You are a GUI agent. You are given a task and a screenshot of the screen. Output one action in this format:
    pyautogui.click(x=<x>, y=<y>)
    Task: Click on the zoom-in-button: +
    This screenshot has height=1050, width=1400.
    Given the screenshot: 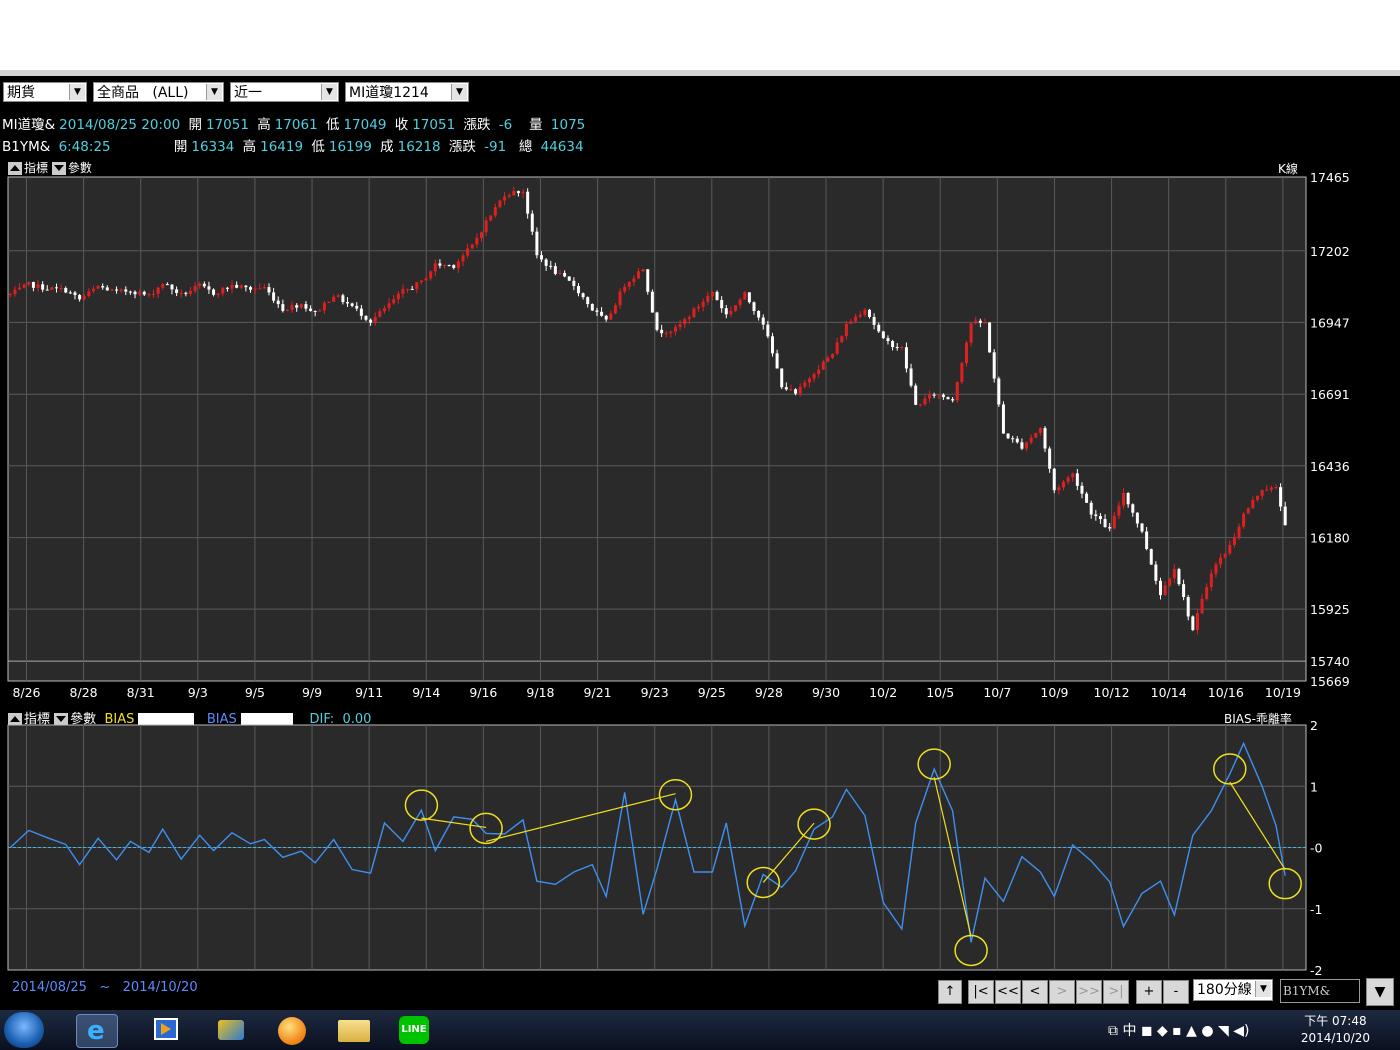 What is the action you would take?
    pyautogui.click(x=1149, y=992)
    